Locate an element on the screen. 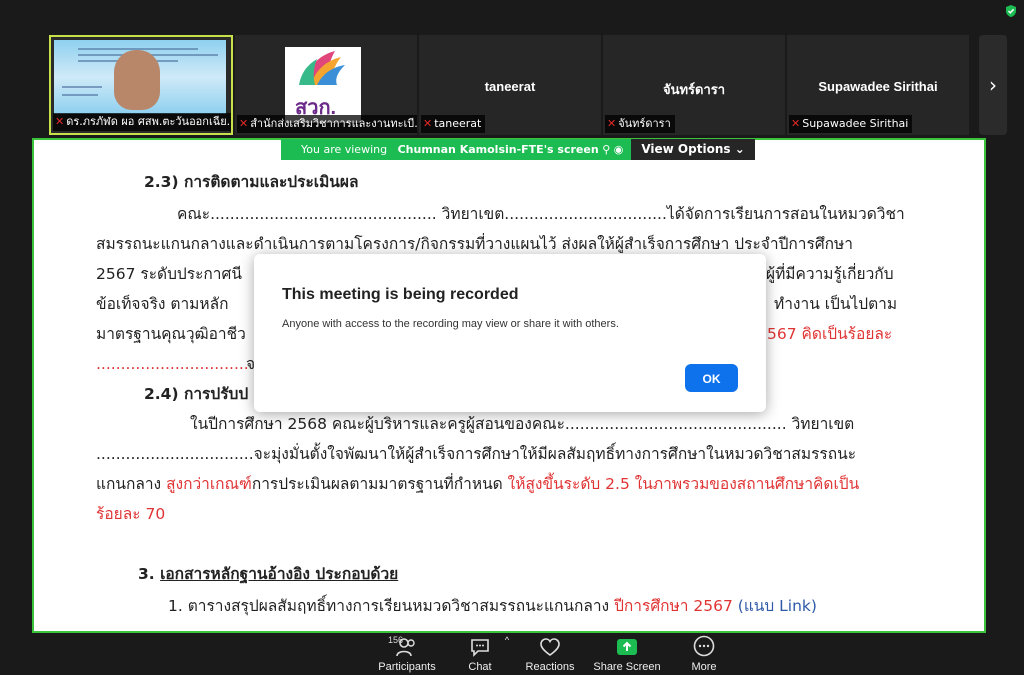  doc-text-line: ทำงาน เป็นไปตาม is located at coordinates (836, 304).